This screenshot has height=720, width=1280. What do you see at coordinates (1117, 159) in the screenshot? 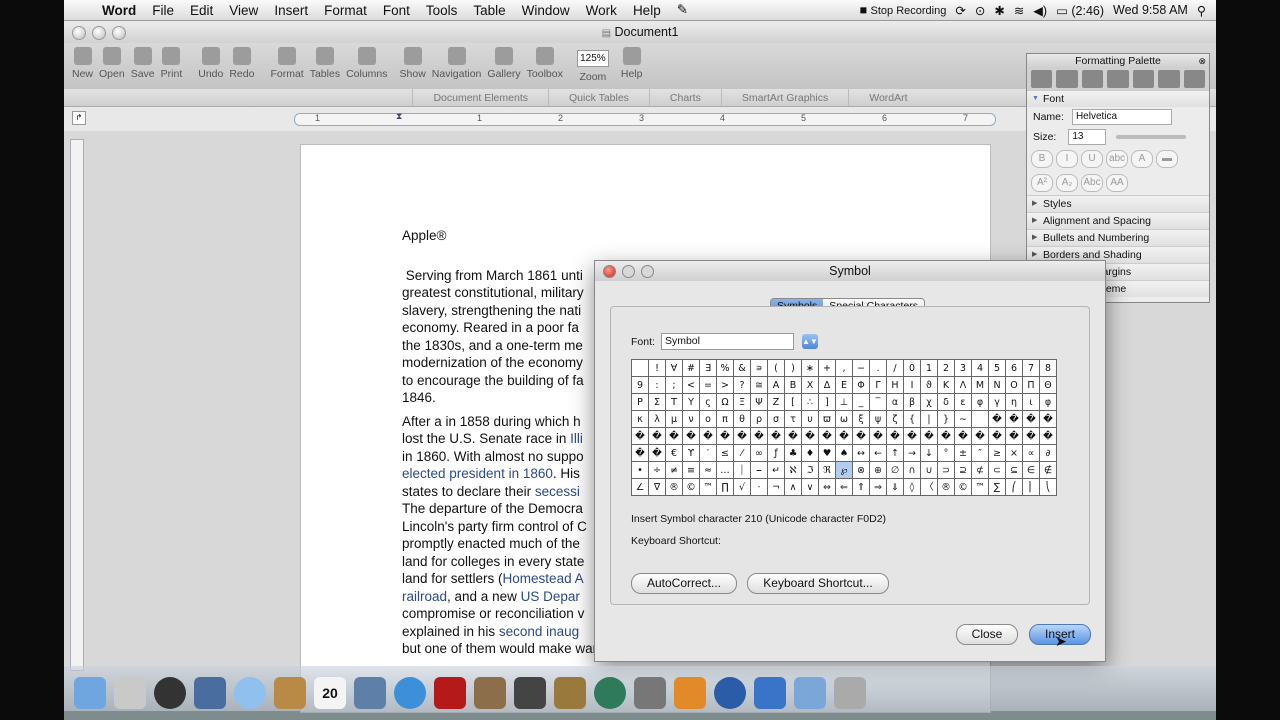
I see `strikethrough-button: abc` at bounding box center [1117, 159].